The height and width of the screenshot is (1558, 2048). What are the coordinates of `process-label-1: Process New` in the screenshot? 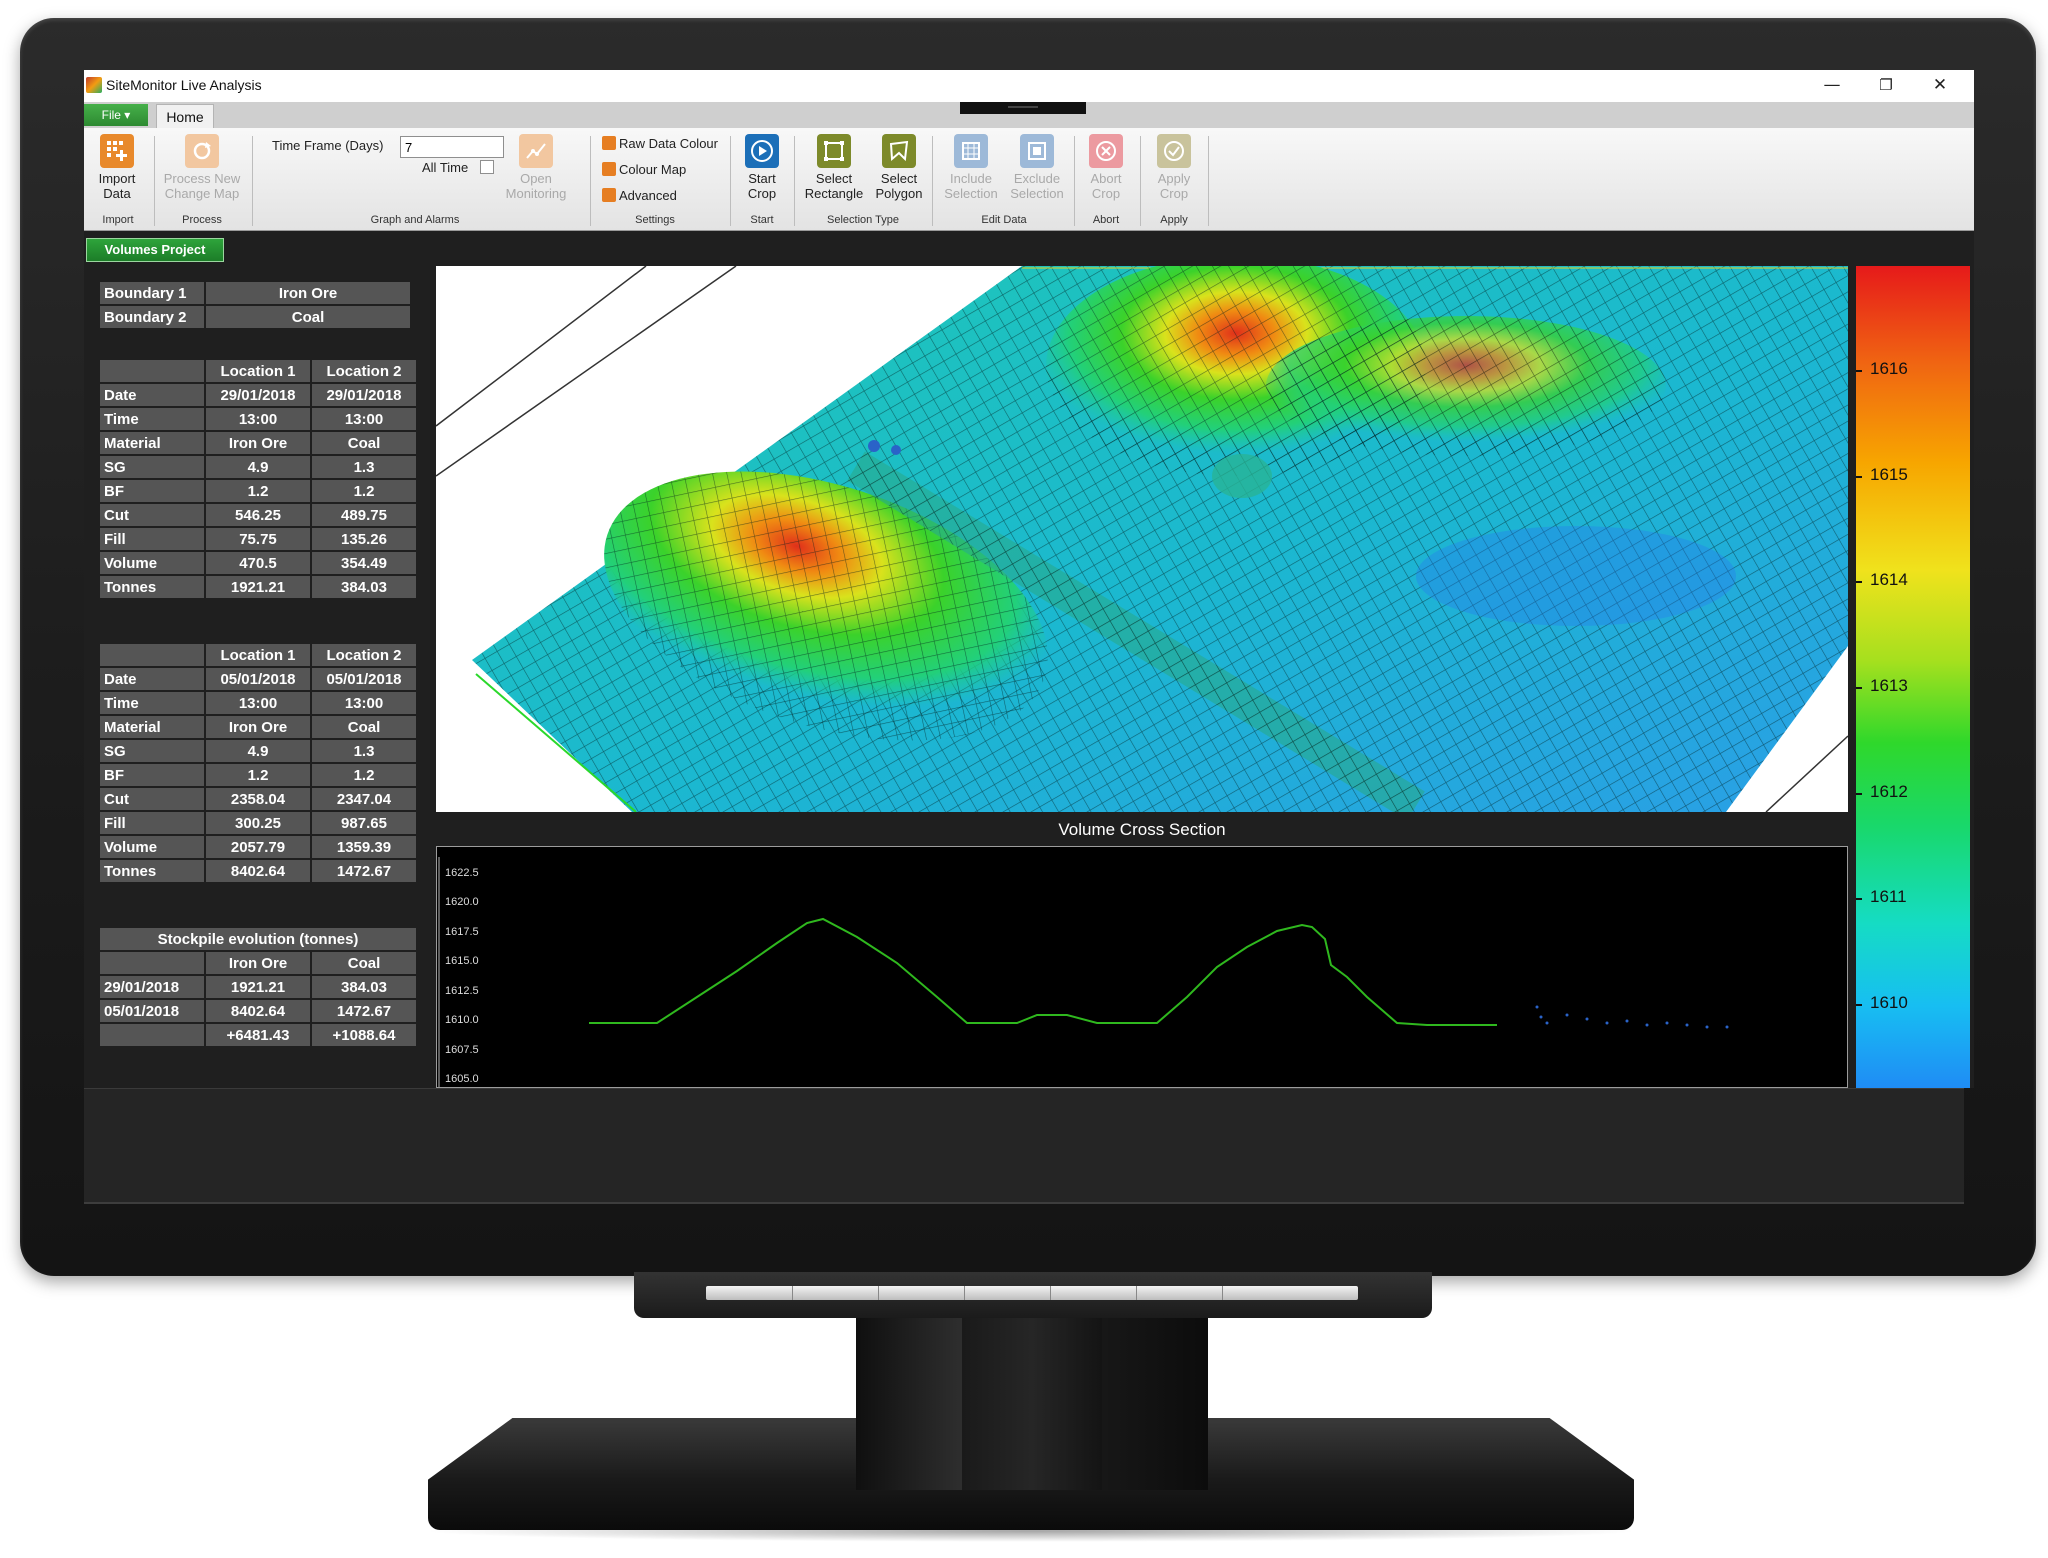 It's located at (202, 178).